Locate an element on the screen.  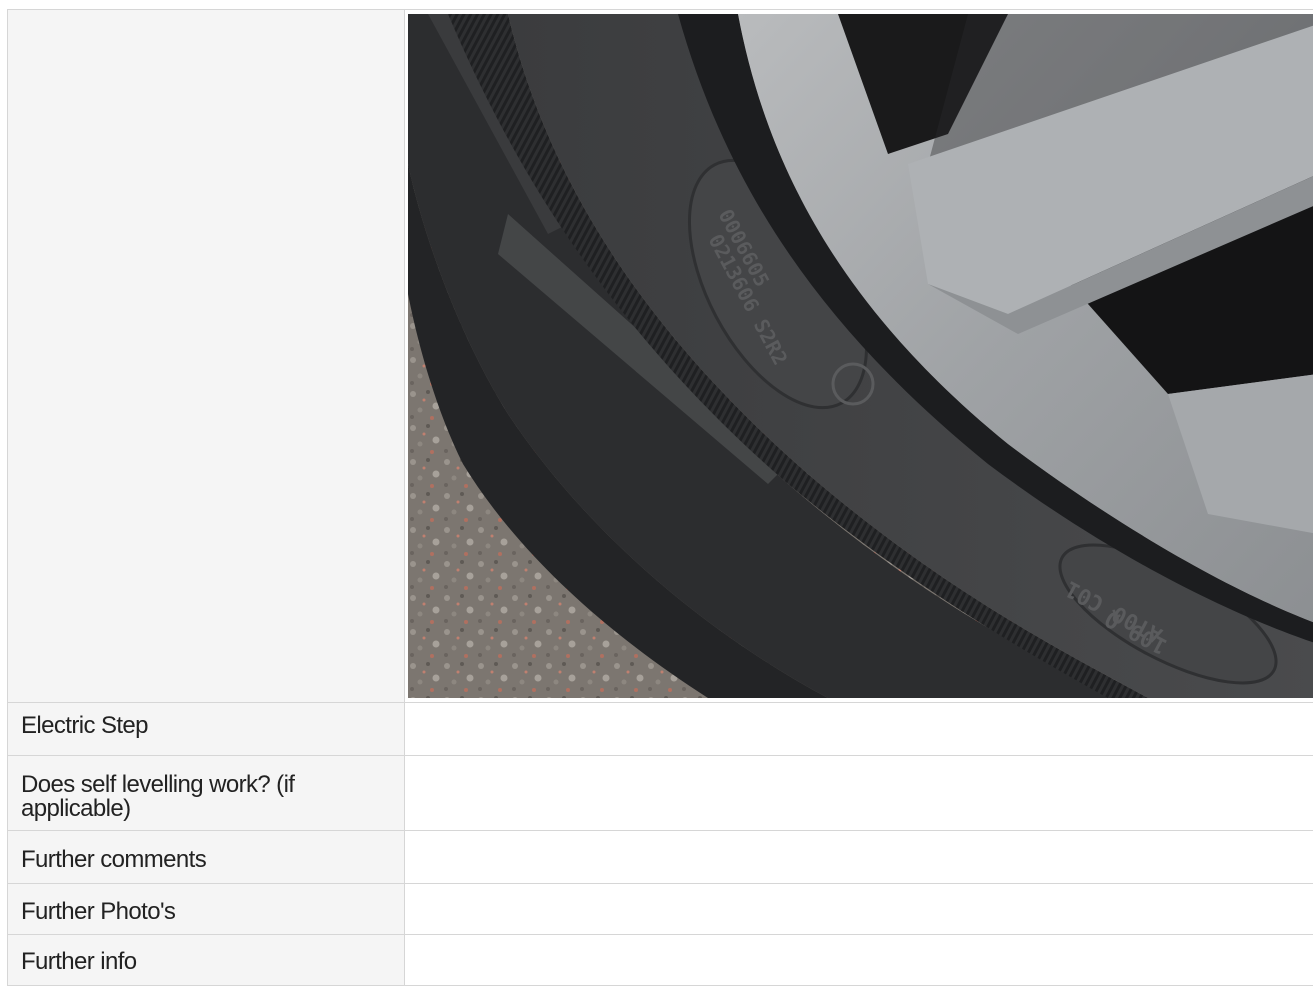
table-row: Further Photo's is located at coordinates (660, 909).